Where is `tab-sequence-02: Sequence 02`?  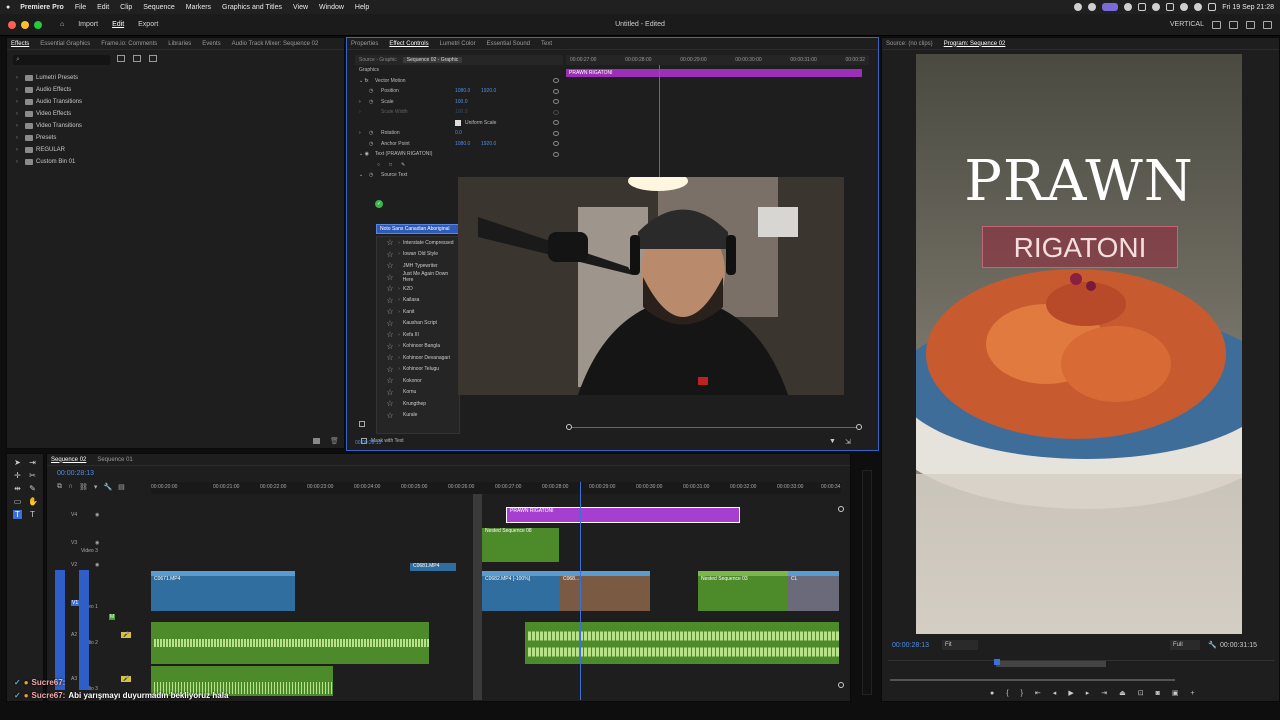 tab-sequence-02: Sequence 02 is located at coordinates (68, 460).